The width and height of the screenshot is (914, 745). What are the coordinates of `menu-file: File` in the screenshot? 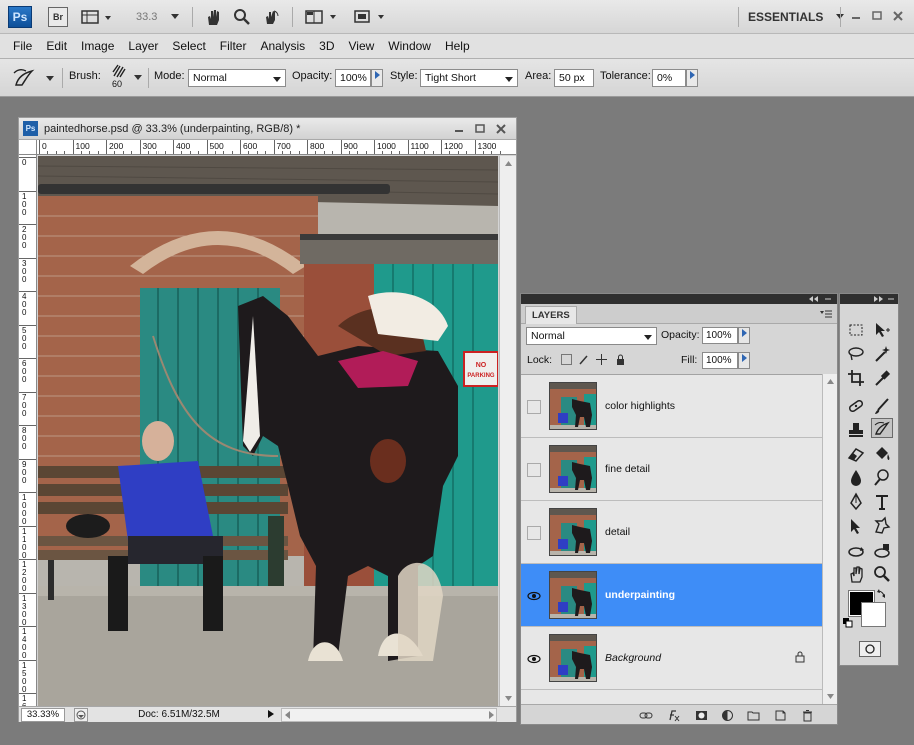 It's located at (22, 46).